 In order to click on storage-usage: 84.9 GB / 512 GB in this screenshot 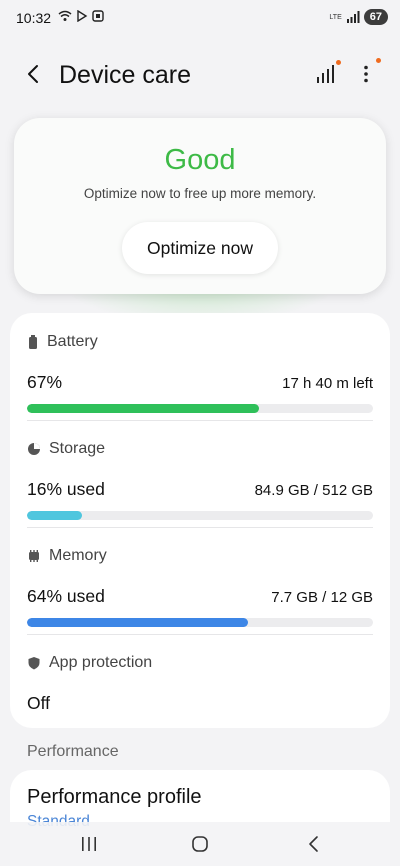, I will do `click(313, 490)`.